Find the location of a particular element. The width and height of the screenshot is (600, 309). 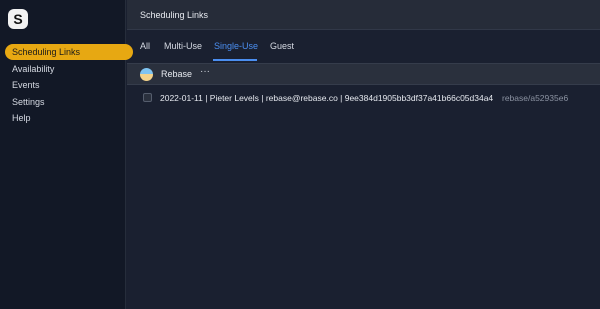

tab-multi-use: Multi-Use is located at coordinates (183, 46).